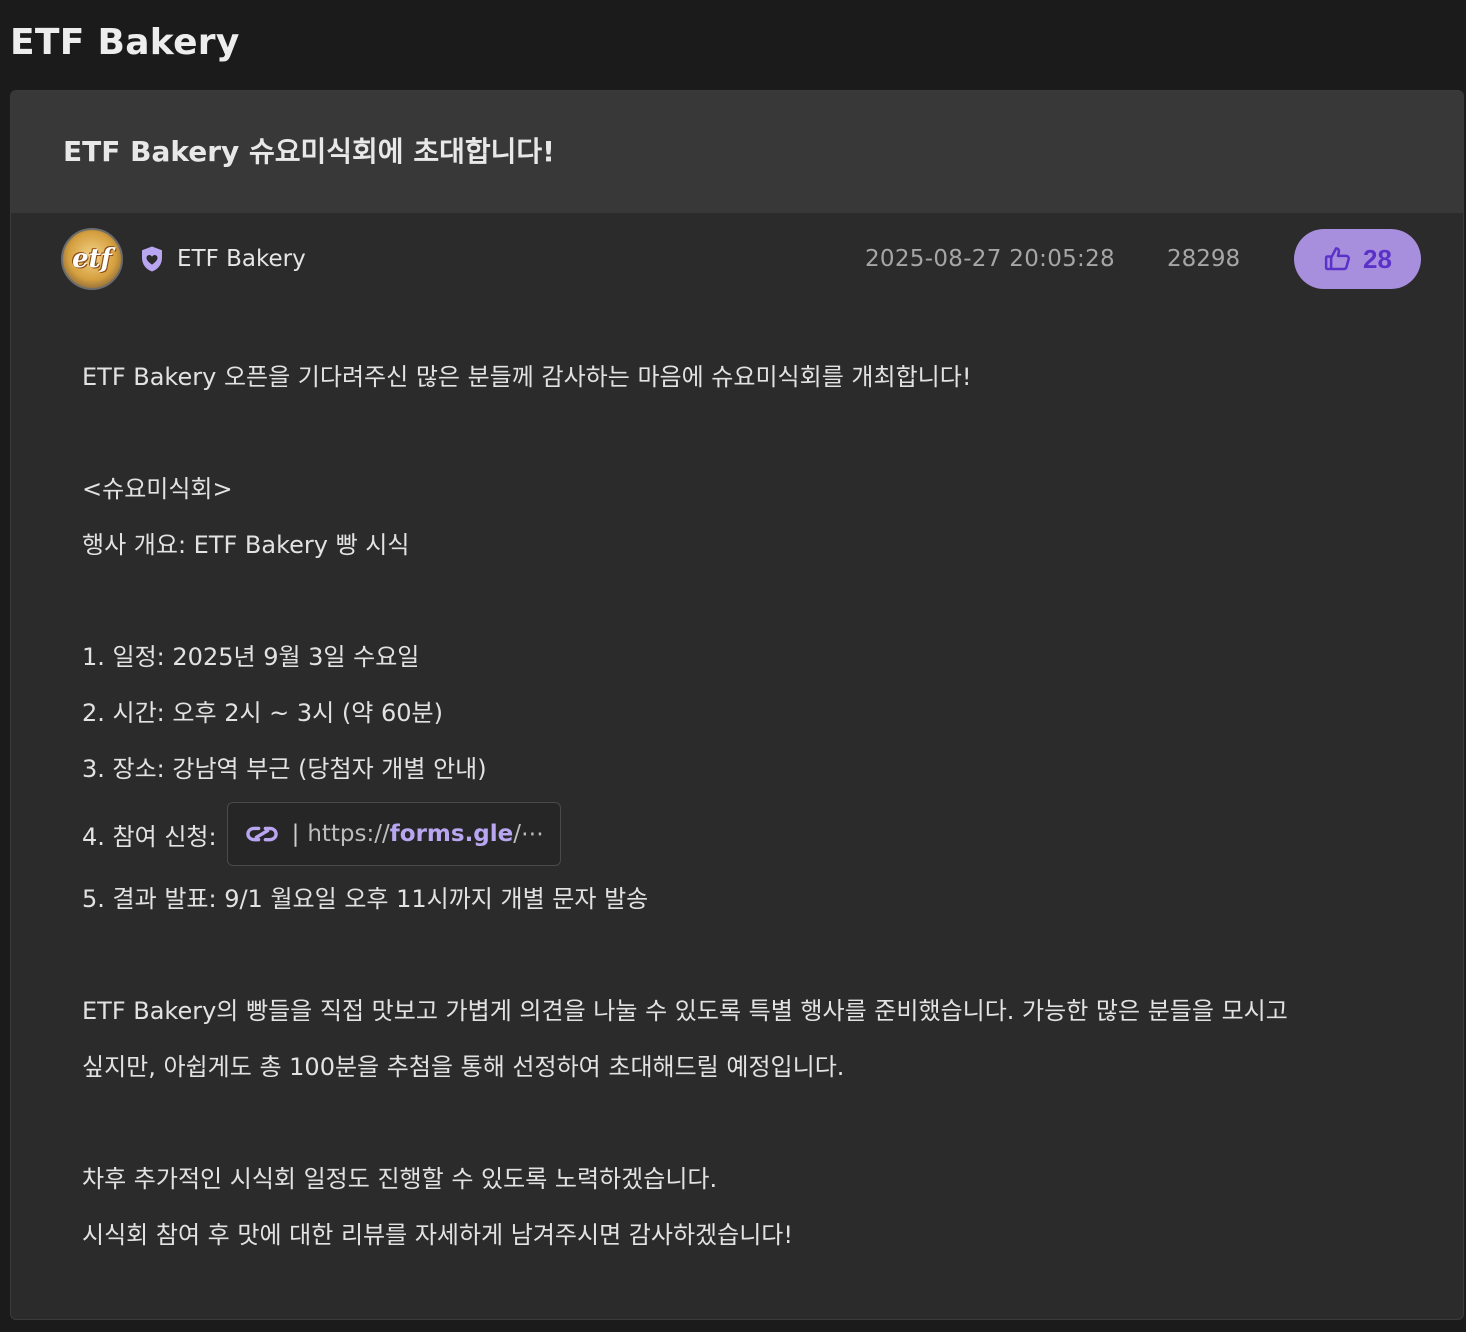  I want to click on shield-heart-icon, so click(152, 259).